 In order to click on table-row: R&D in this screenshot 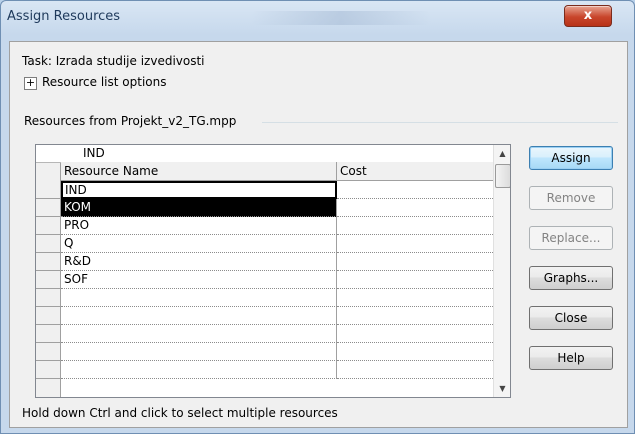, I will do `click(264, 262)`.